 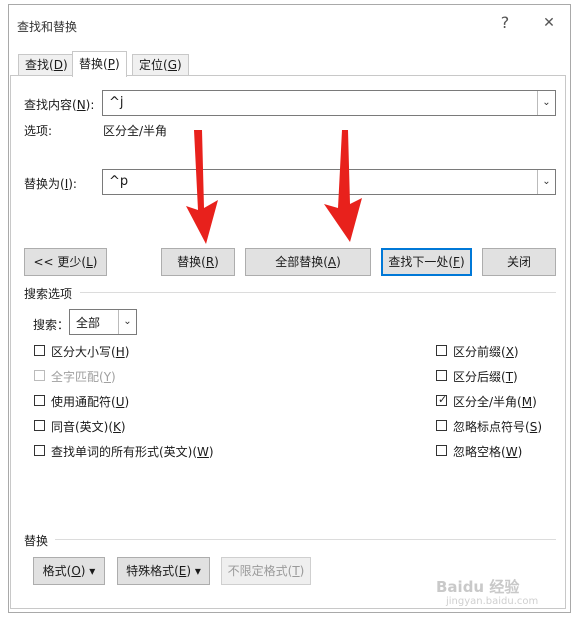 What do you see at coordinates (202, 187) in the screenshot?
I see `arrow-to-replace-icon` at bounding box center [202, 187].